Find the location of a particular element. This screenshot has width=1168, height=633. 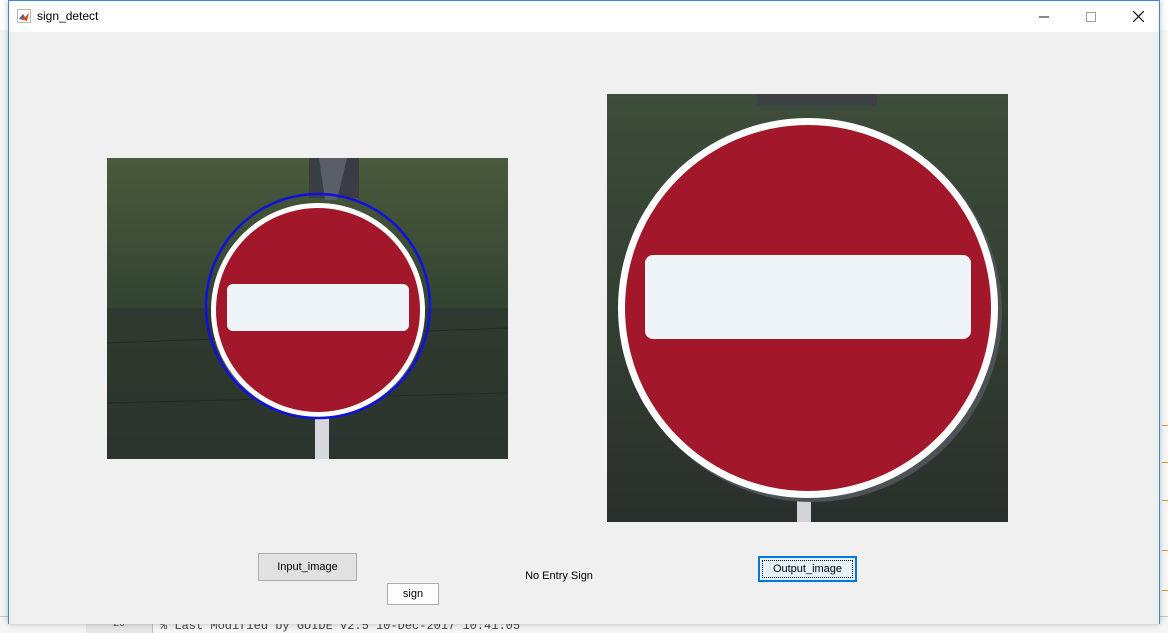

close-button is located at coordinates (1138, 16).